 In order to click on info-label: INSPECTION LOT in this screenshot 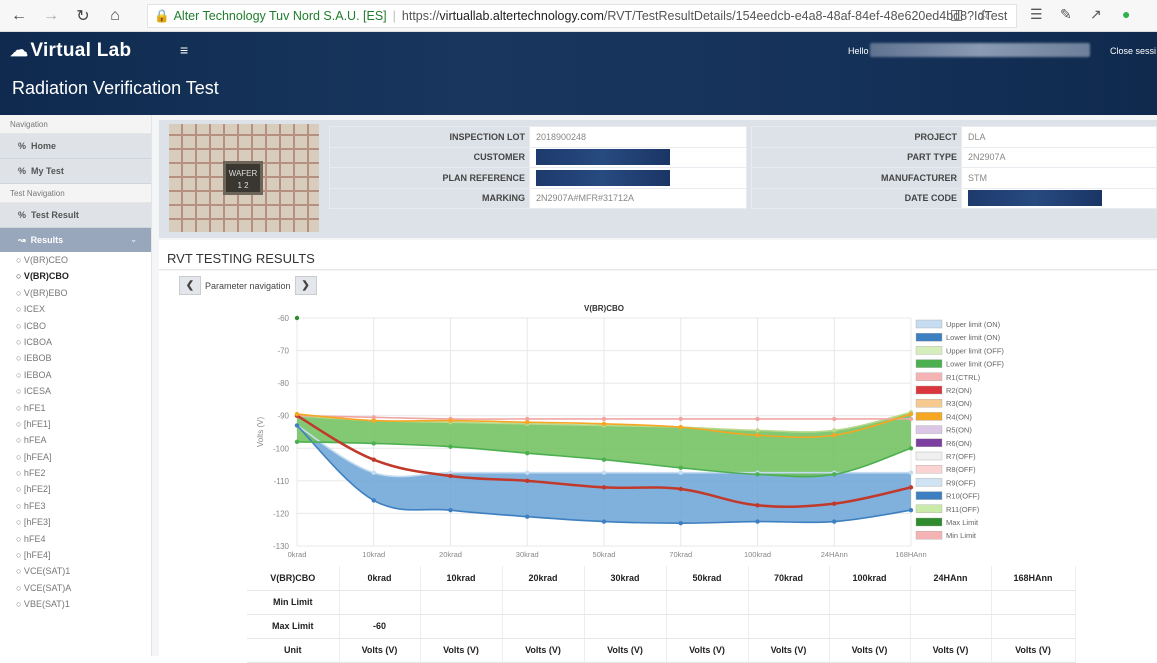, I will do `click(429, 137)`.